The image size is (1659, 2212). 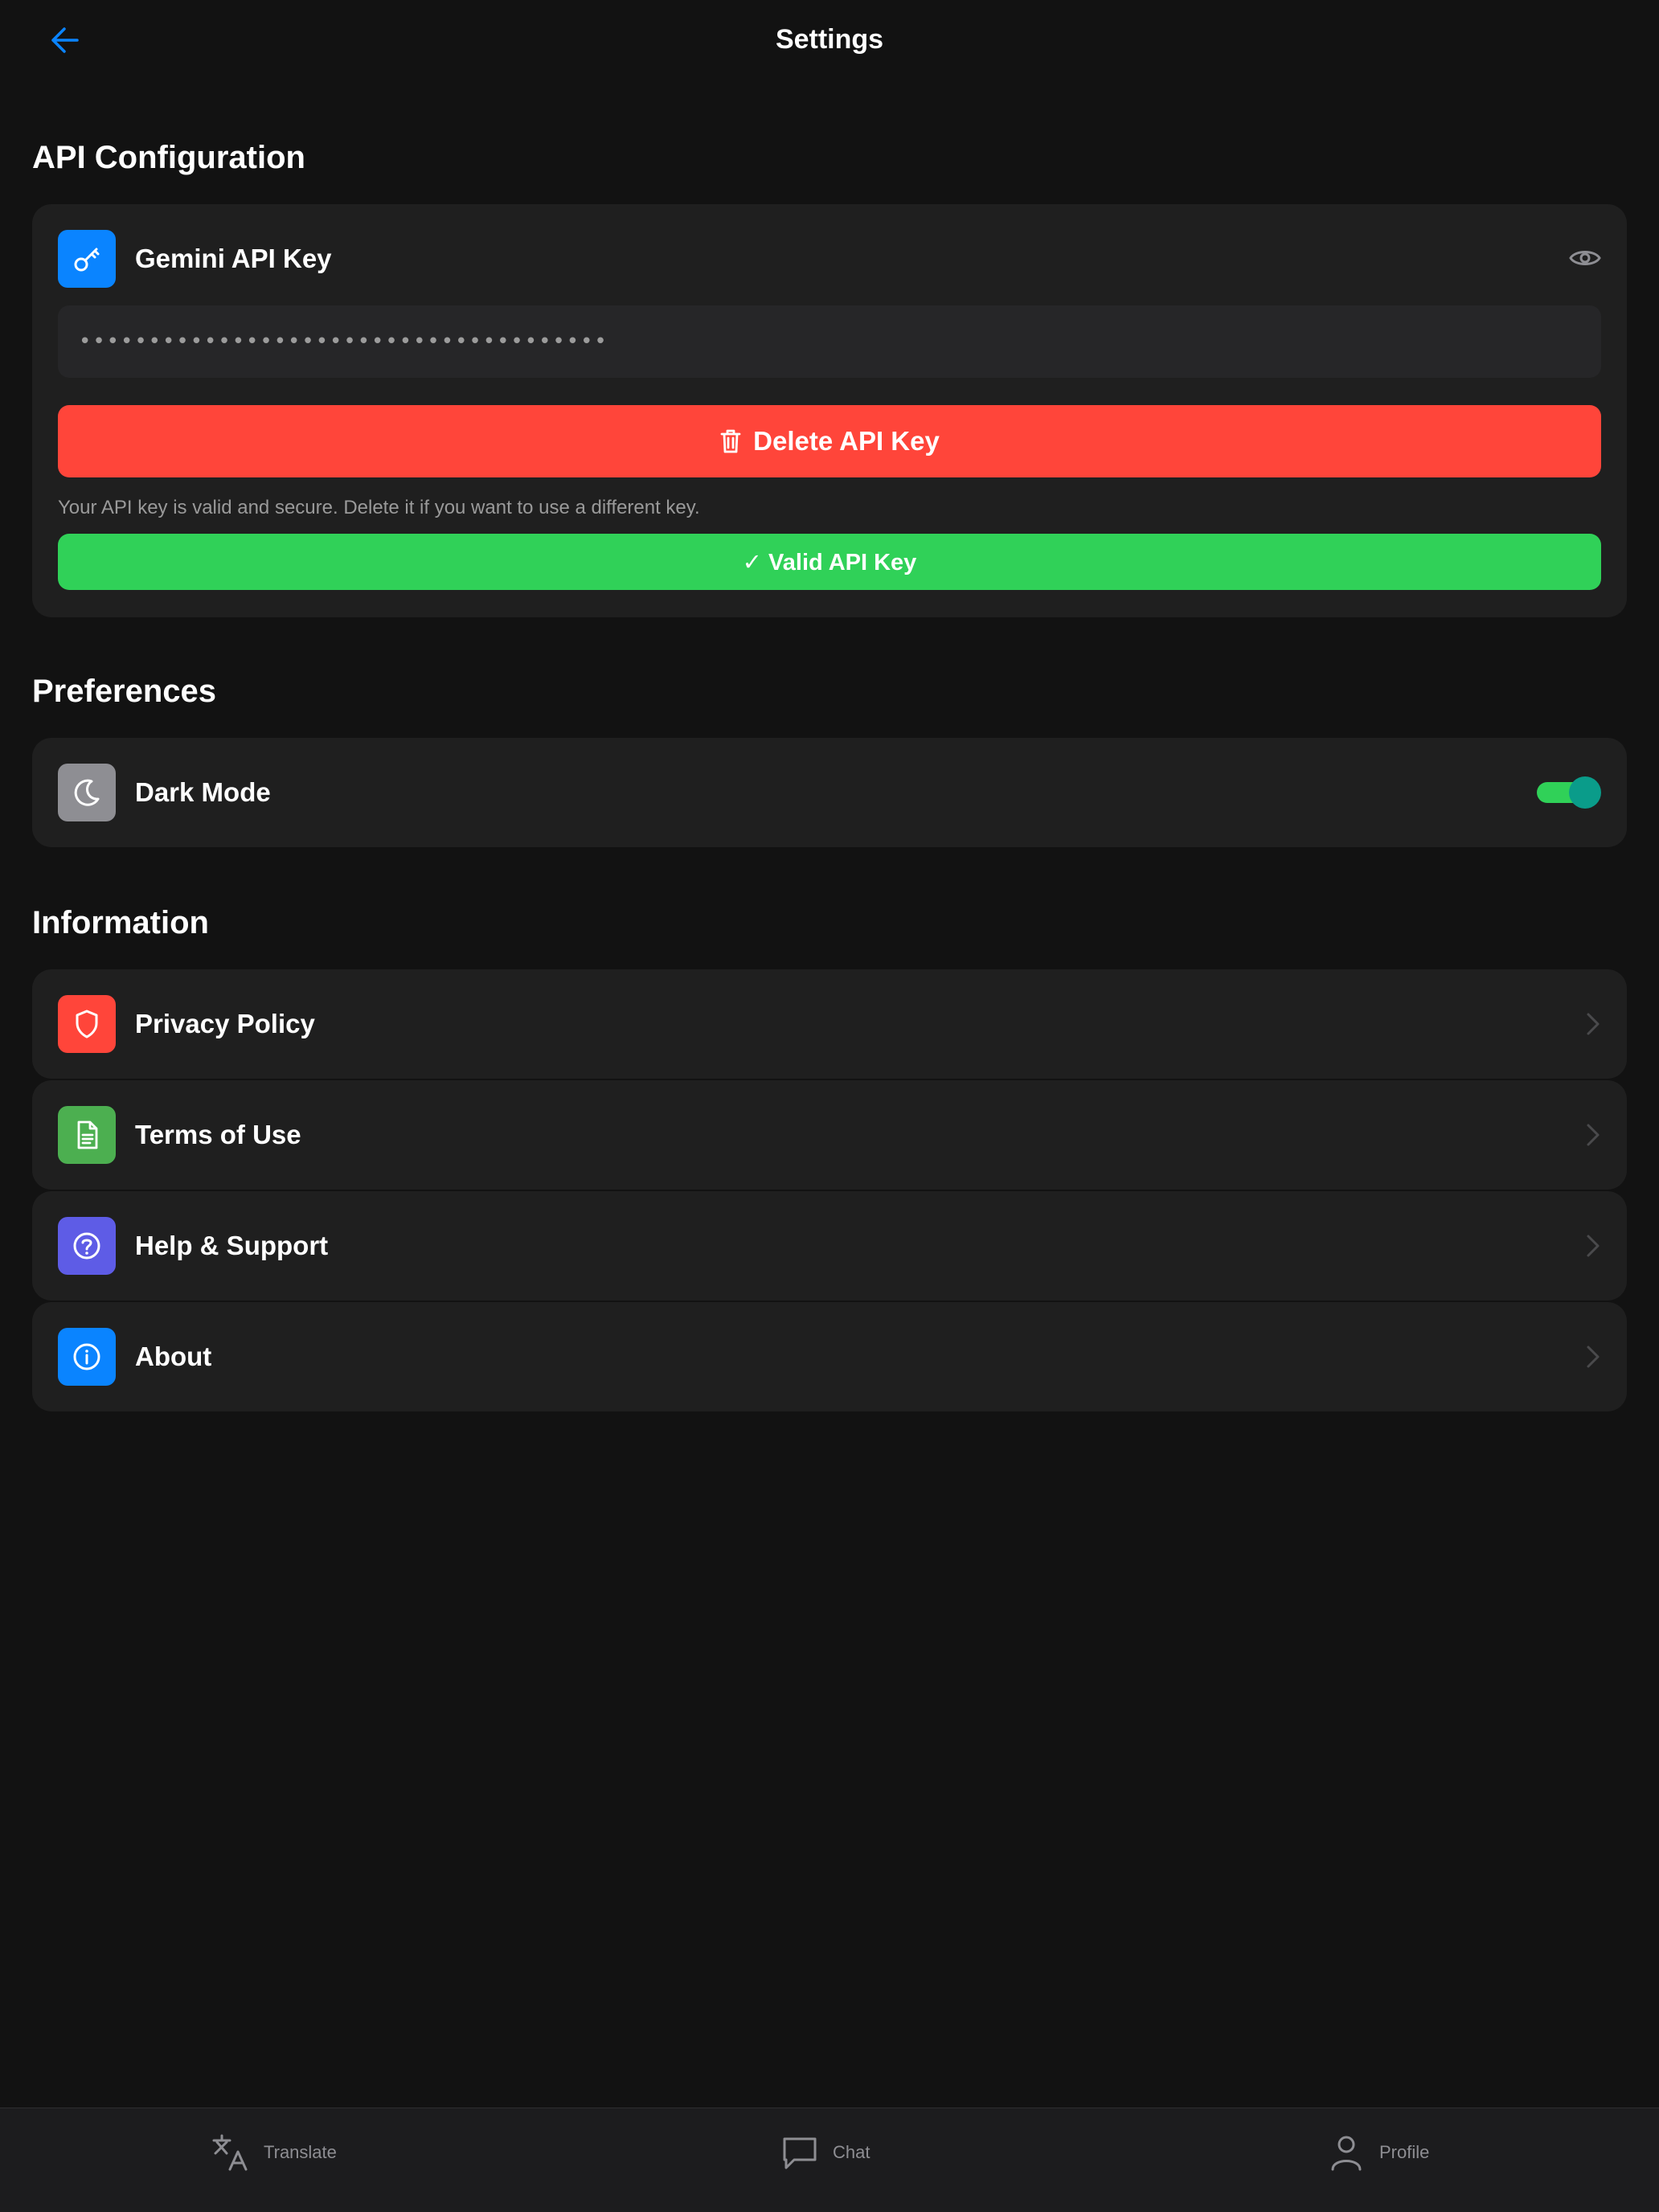 What do you see at coordinates (87, 1357) in the screenshot?
I see `info-circle-icon` at bounding box center [87, 1357].